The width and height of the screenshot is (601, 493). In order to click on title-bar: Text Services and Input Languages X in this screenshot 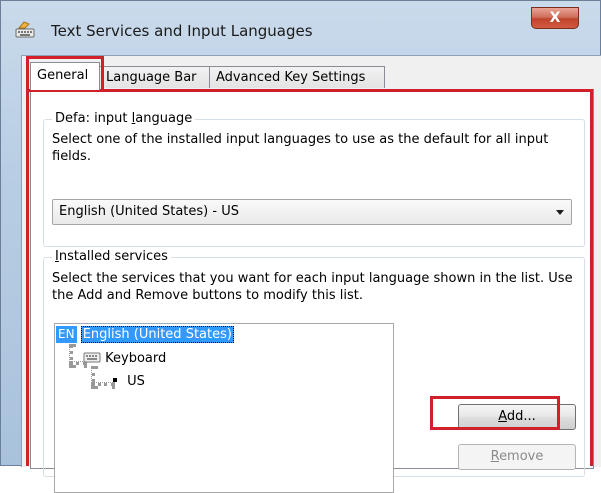, I will do `click(300, 23)`.